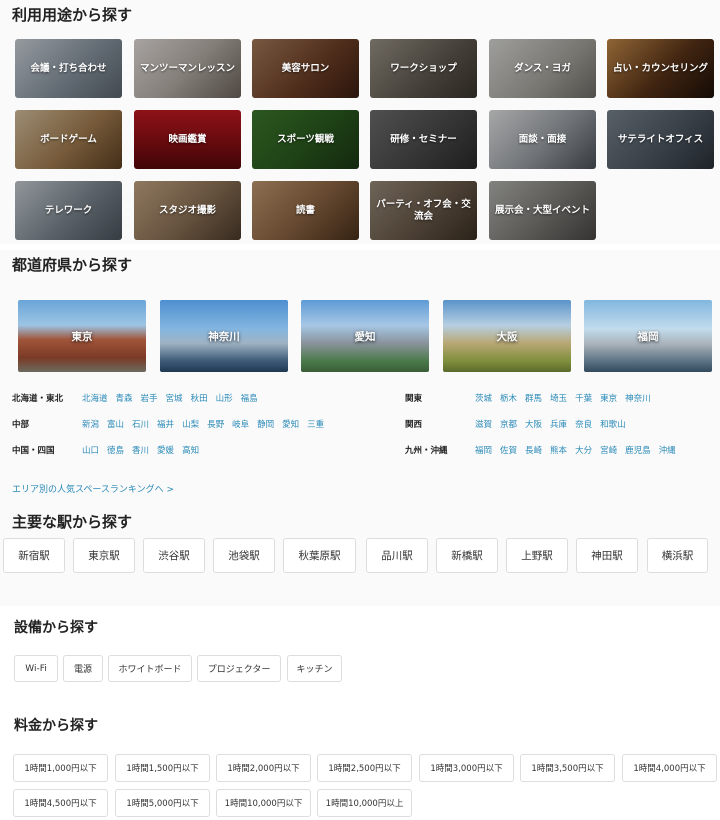 This screenshot has width=720, height=820. Describe the element at coordinates (187, 68) in the screenshot. I see `usage-tile: マンツーマンレッスン` at that location.